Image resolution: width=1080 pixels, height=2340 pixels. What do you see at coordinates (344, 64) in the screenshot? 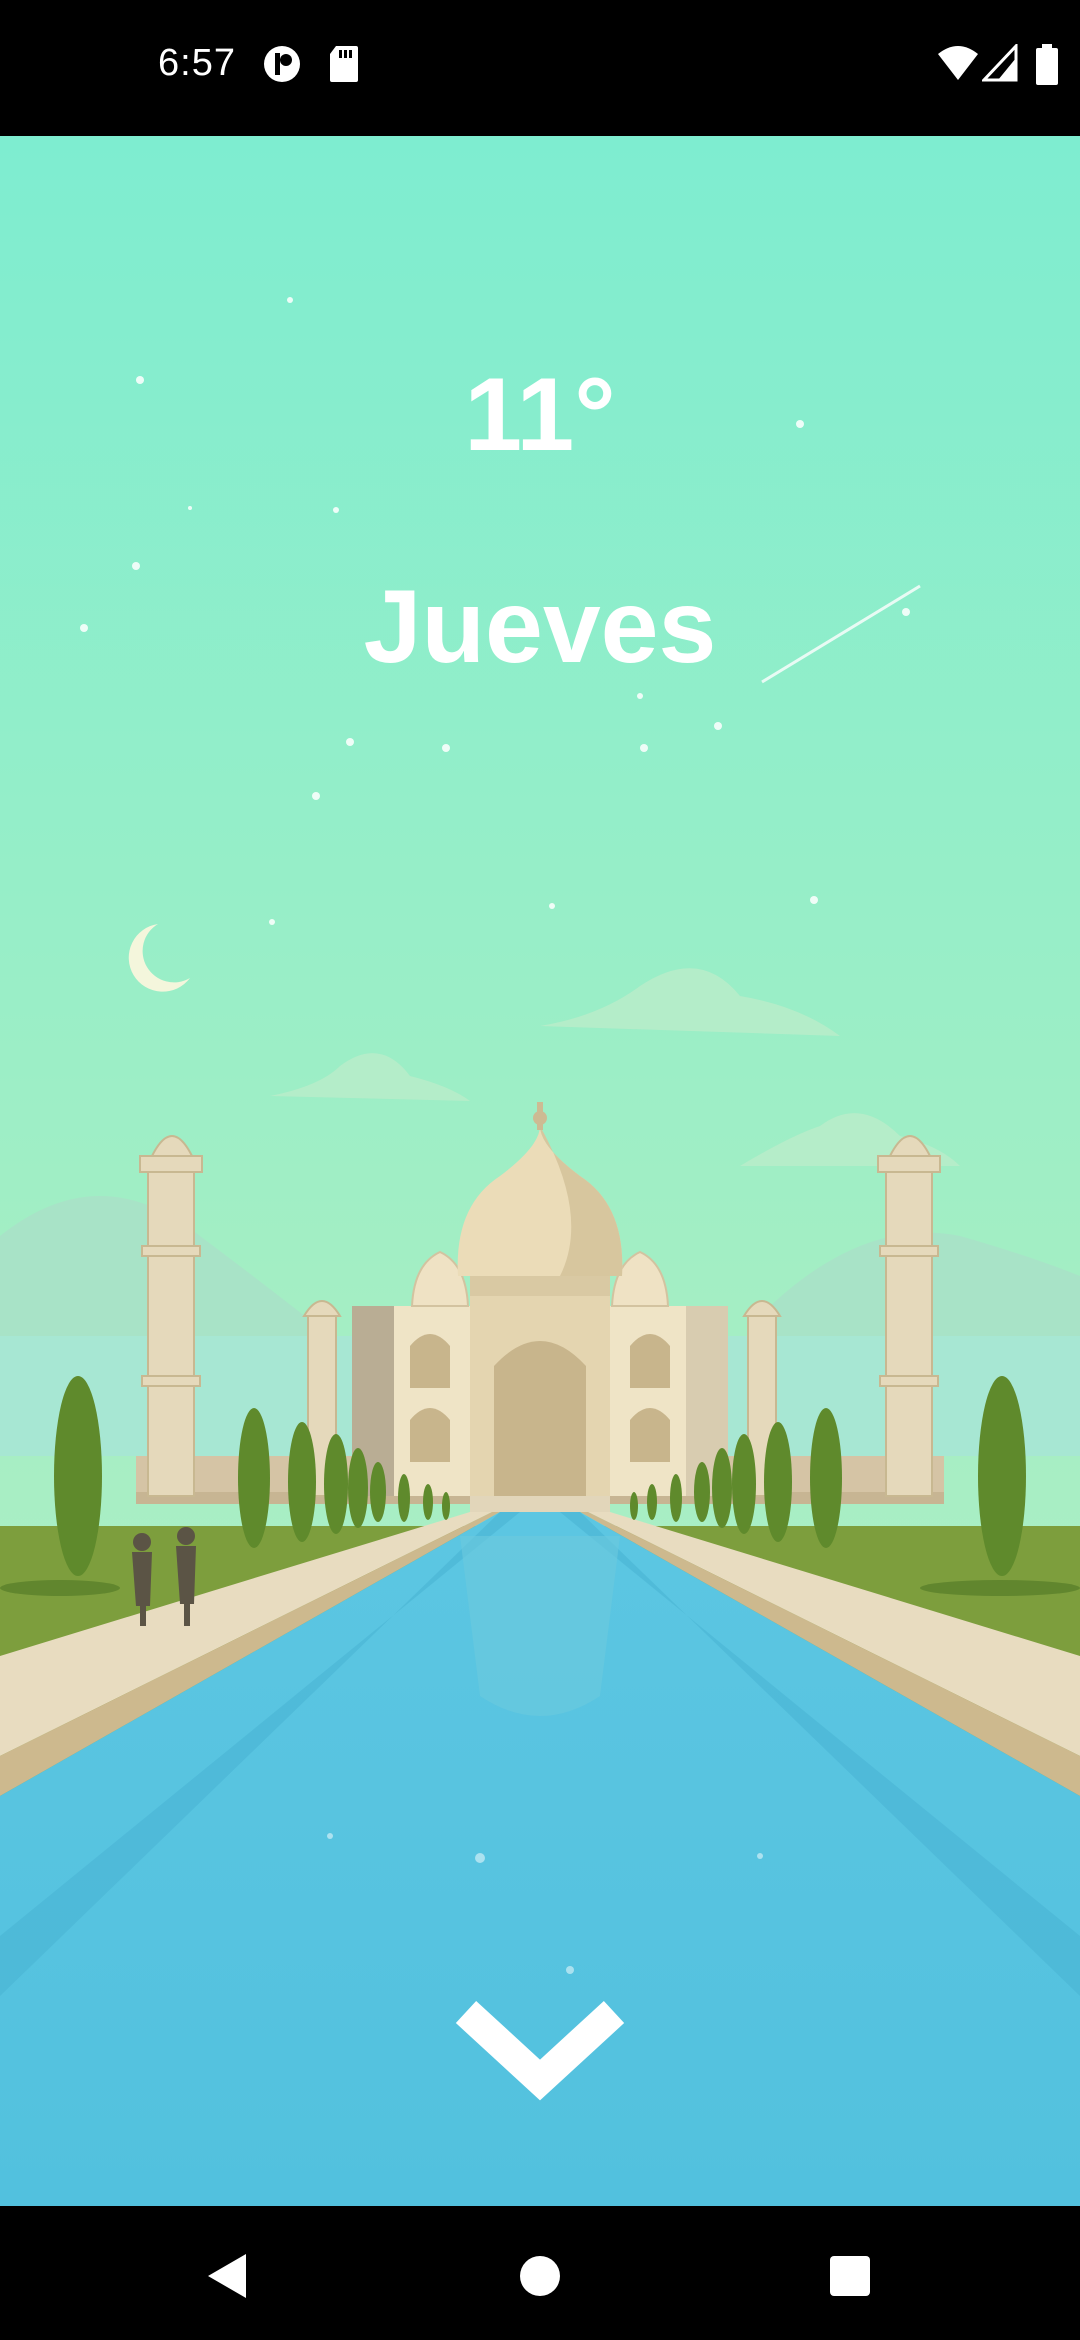
I see `sd-card-icon` at bounding box center [344, 64].